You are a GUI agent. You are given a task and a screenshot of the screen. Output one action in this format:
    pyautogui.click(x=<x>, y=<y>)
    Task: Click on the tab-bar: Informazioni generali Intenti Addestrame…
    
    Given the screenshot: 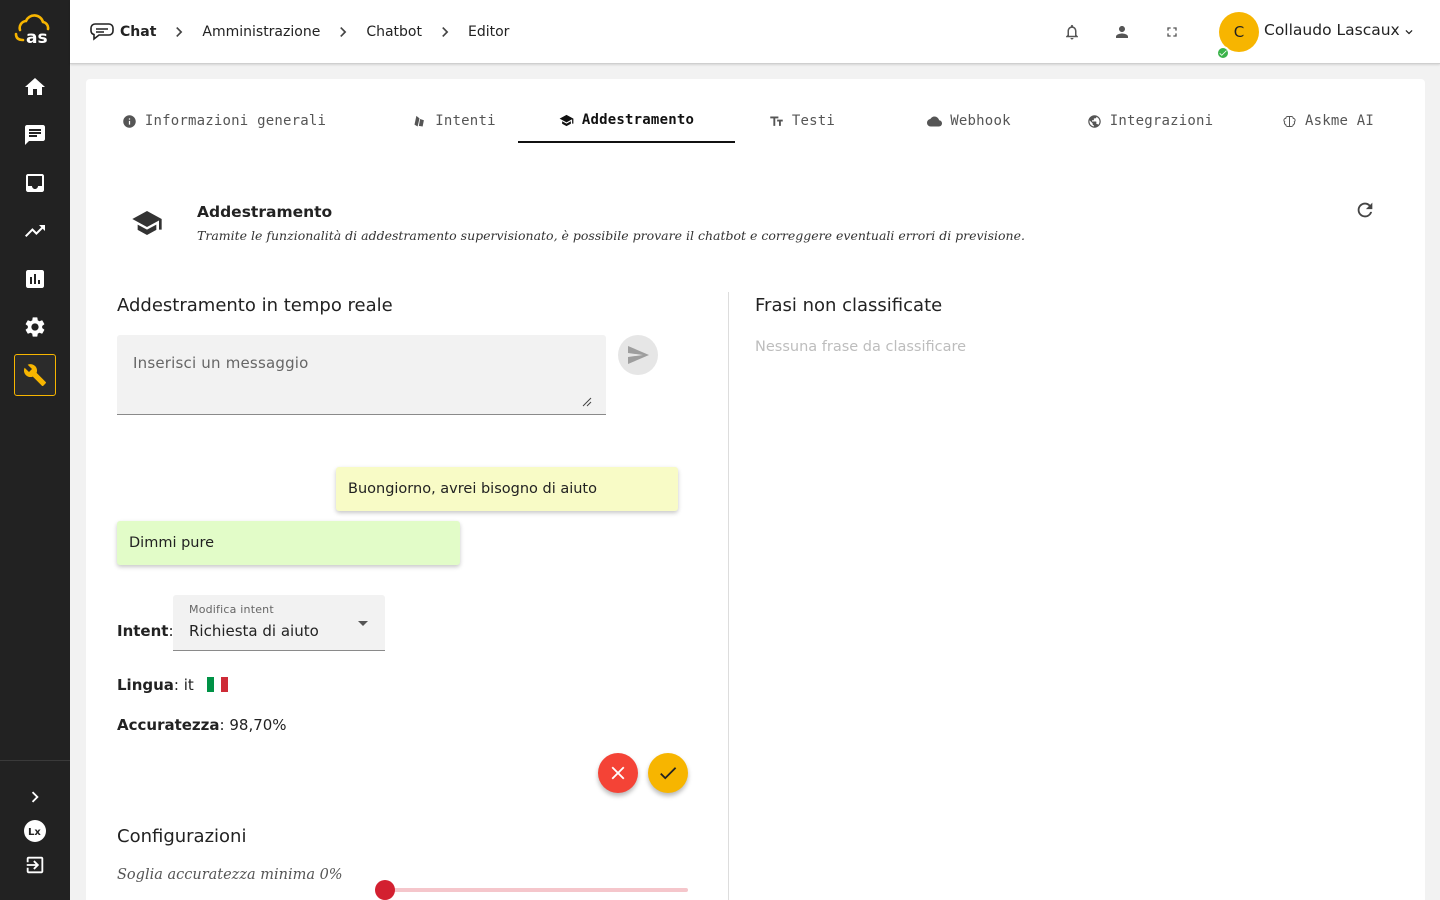 What is the action you would take?
    pyautogui.click(x=755, y=121)
    